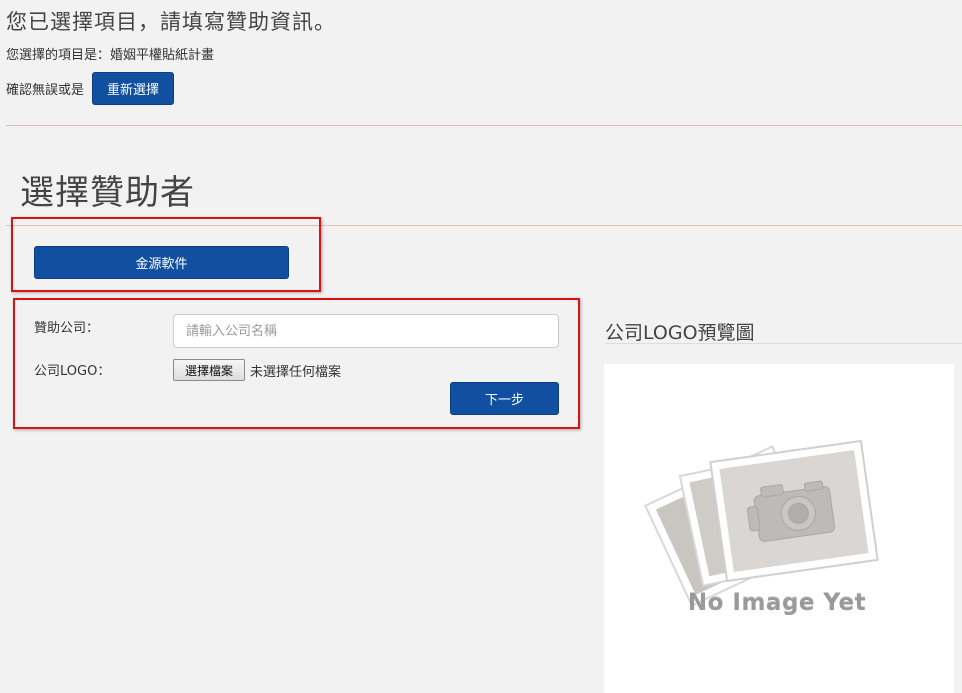  I want to click on header-divider, so click(484, 125).